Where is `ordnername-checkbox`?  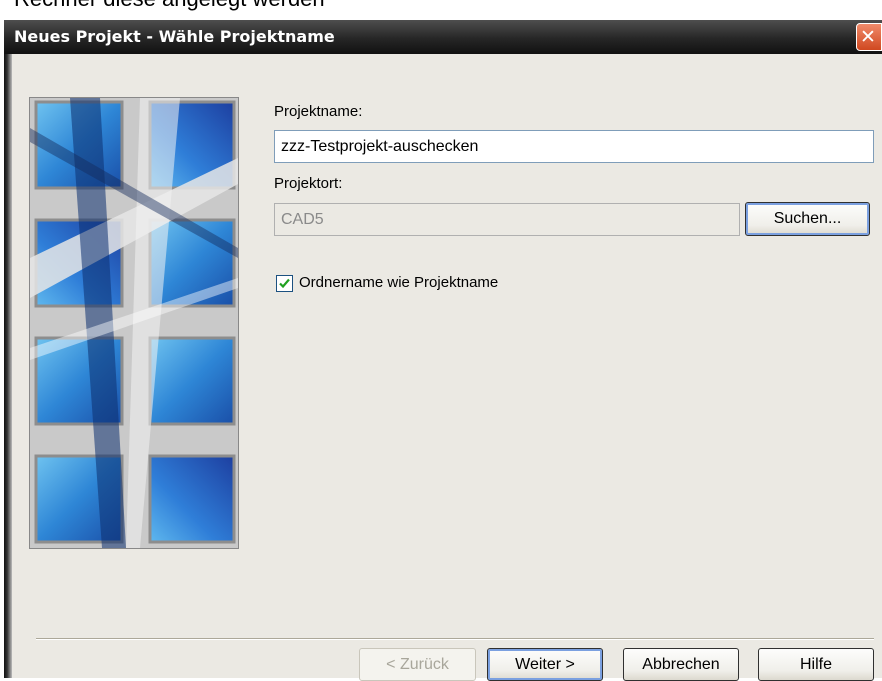
ordnername-checkbox is located at coordinates (284, 283).